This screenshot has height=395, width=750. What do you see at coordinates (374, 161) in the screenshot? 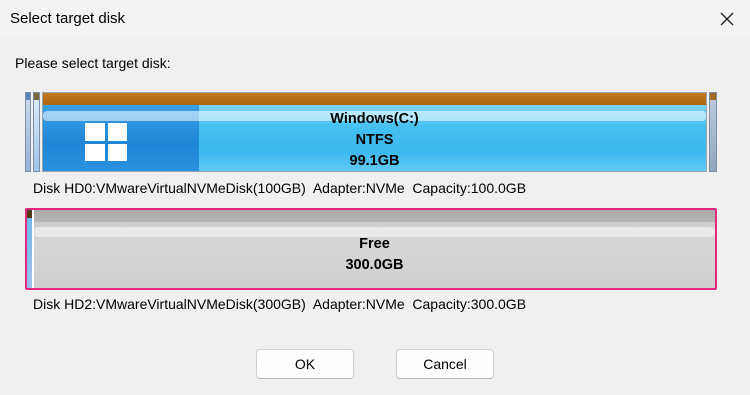
I see `partition-size: 99.1GB` at bounding box center [374, 161].